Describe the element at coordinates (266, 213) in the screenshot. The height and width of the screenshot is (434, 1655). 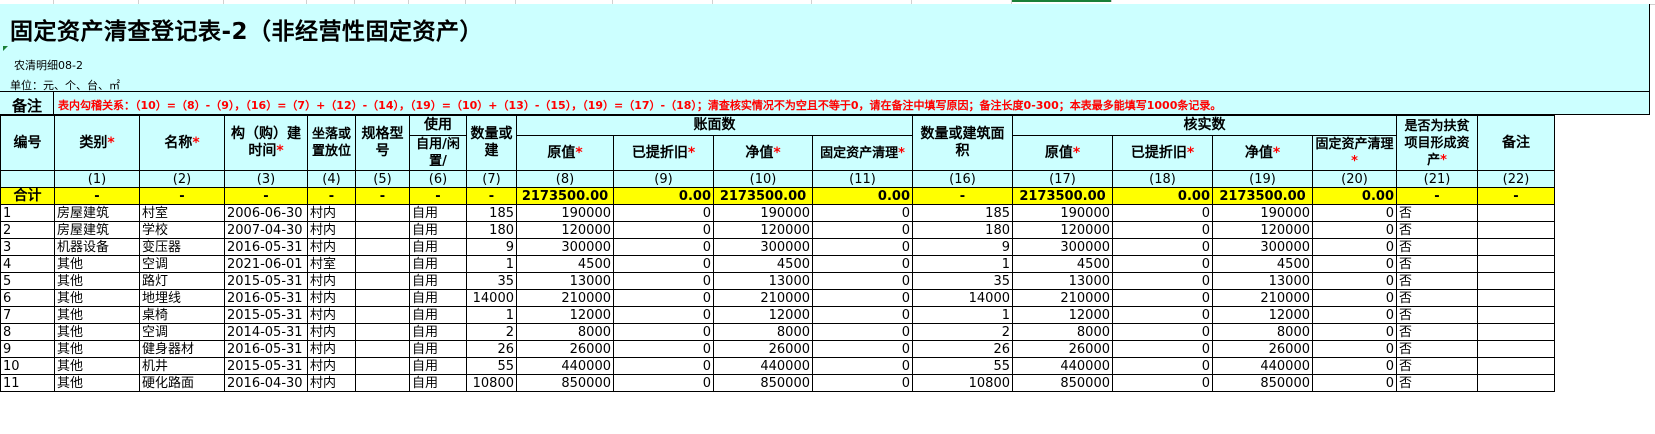
I see `cell-build-time: 2006-06-30` at that location.